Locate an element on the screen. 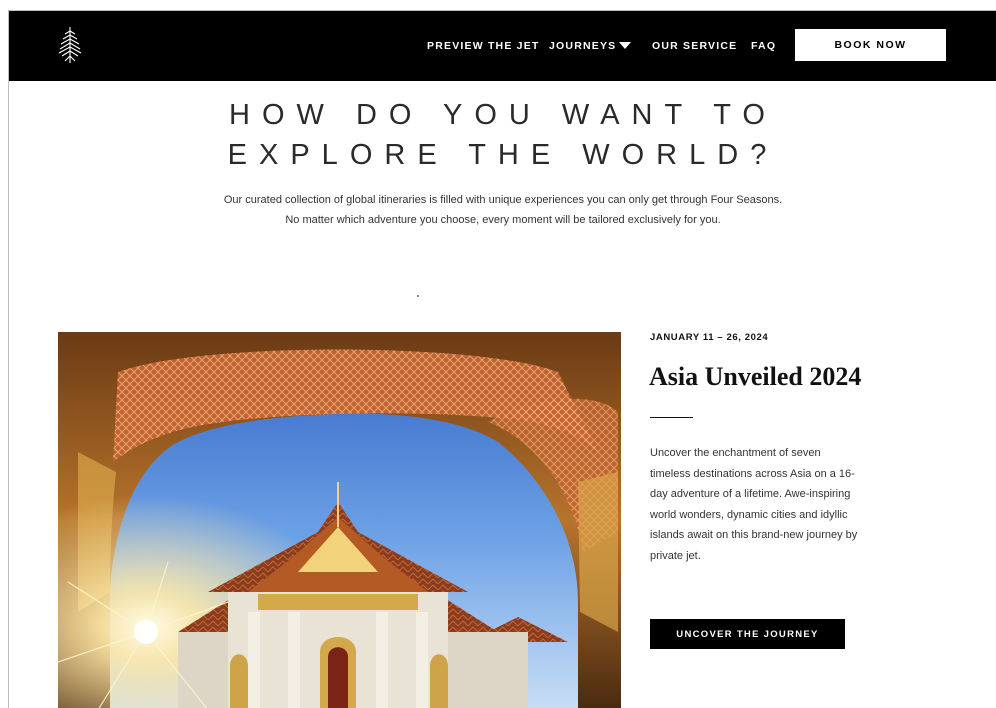  nav-preview-the-jet: PREVIEW THE JET is located at coordinates (483, 46).